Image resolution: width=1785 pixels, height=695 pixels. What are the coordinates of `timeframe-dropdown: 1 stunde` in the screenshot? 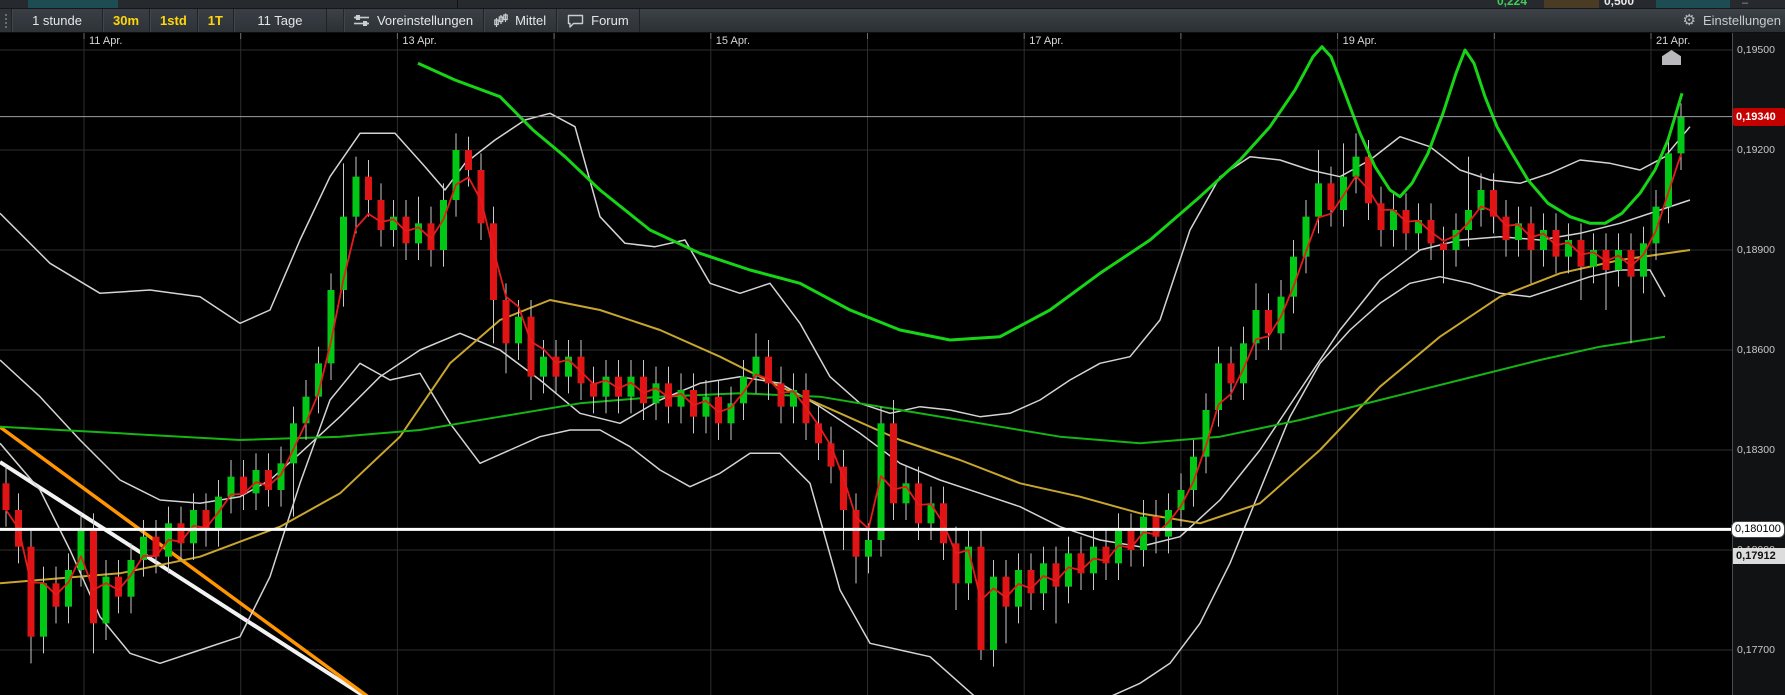 It's located at (57, 20).